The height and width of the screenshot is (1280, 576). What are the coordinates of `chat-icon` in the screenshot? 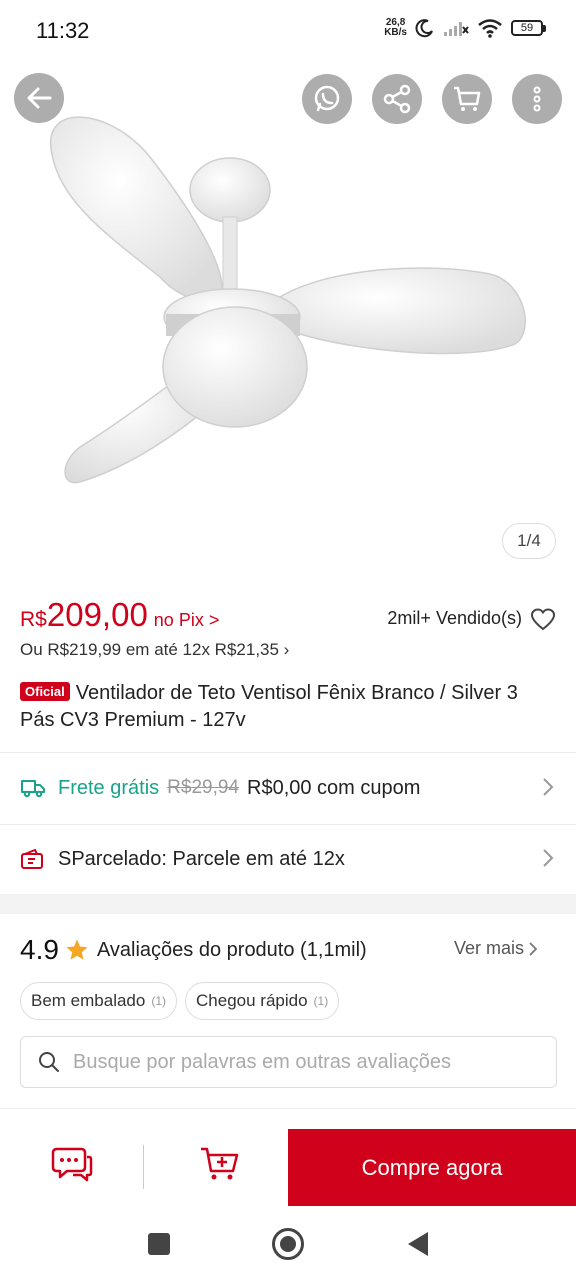 It's located at (72, 1164).